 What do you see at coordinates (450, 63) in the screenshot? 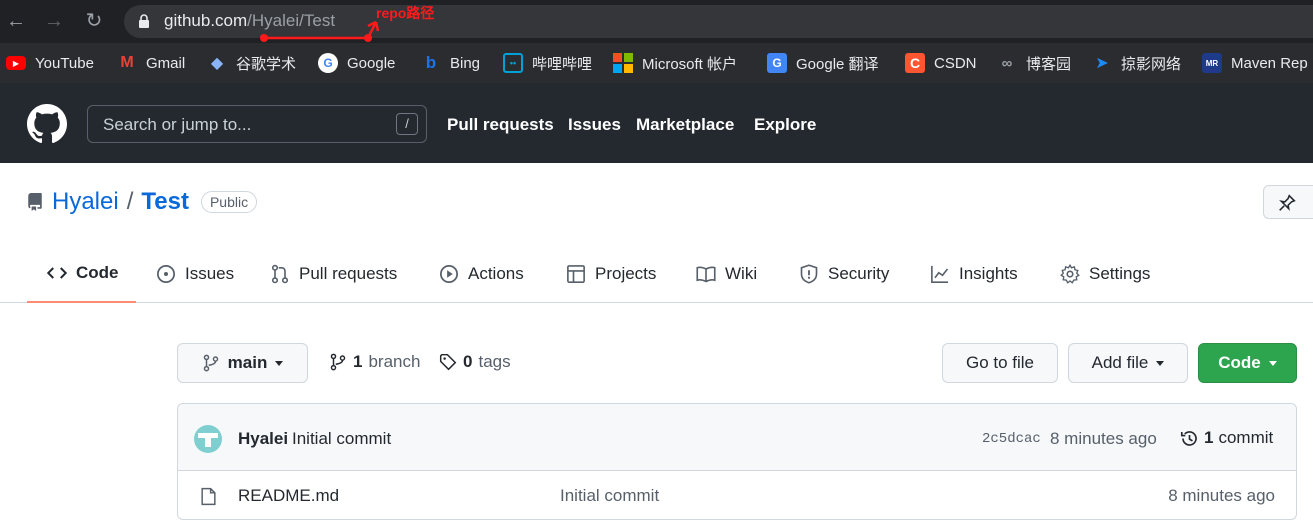
I see `bookmark-bing: b Bing` at bounding box center [450, 63].